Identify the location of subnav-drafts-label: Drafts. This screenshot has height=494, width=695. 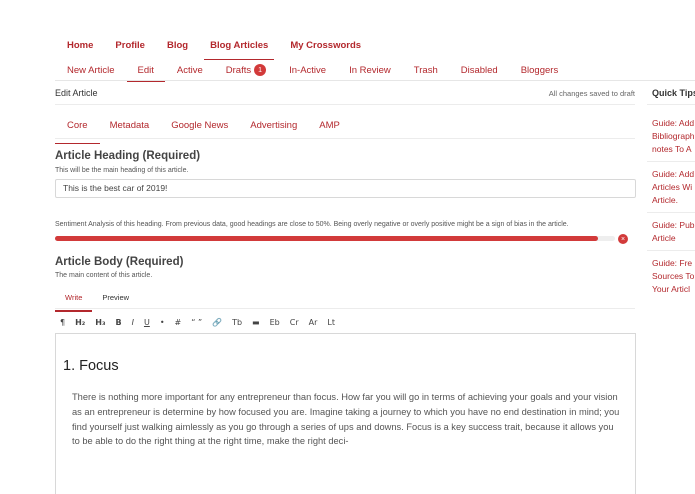
(238, 70).